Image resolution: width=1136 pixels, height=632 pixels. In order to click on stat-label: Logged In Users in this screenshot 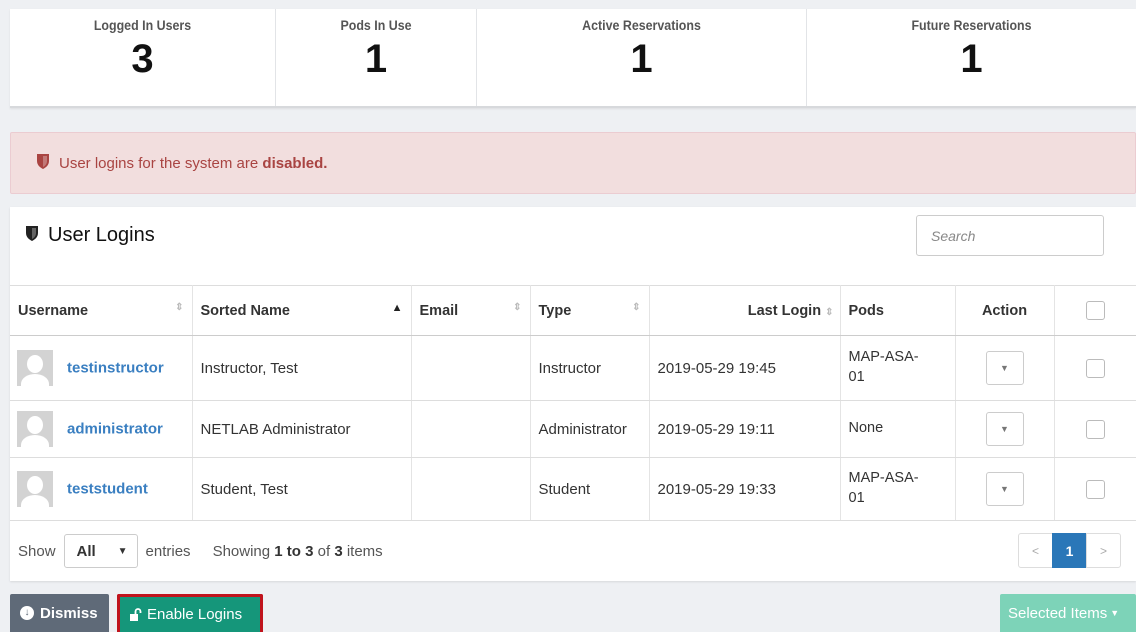, I will do `click(142, 25)`.